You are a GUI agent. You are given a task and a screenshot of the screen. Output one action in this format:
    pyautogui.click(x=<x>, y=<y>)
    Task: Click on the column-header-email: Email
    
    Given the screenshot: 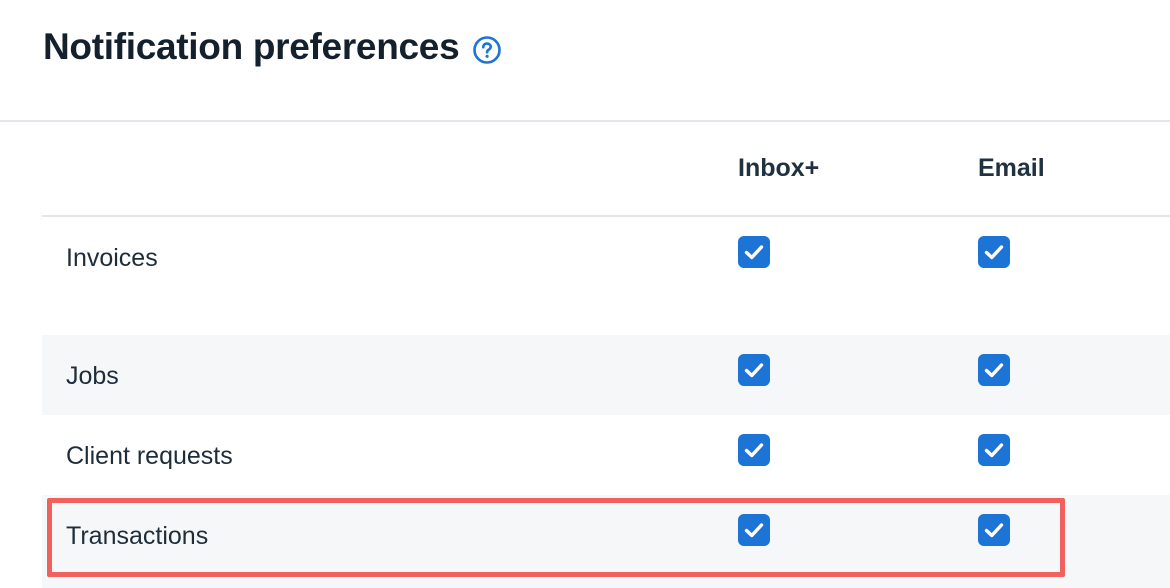 What is the action you would take?
    pyautogui.click(x=1011, y=168)
    